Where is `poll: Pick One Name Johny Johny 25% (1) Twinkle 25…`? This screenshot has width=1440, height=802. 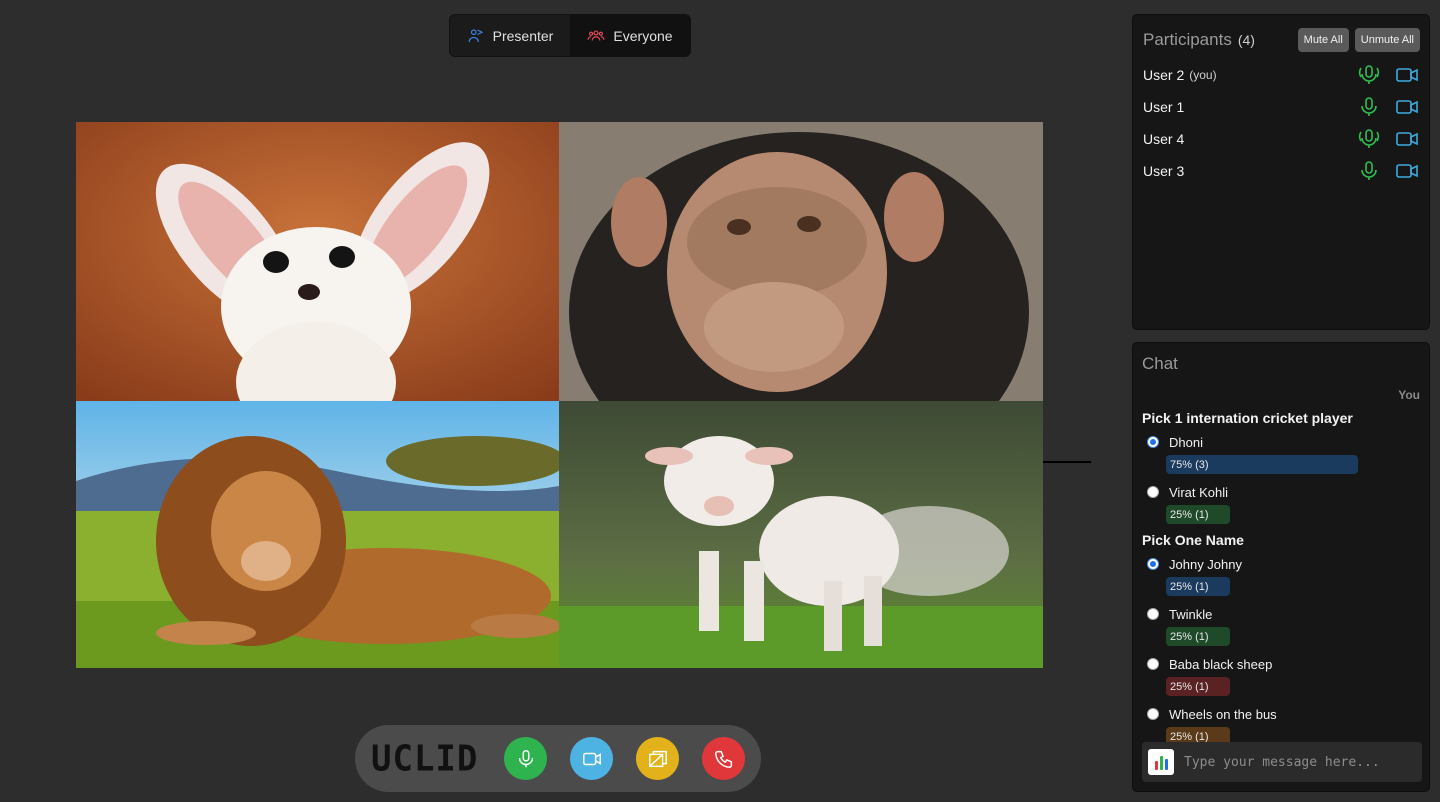 poll: Pick One Name Johny Johny 25% (1) Twinkle 25… is located at coordinates (1281, 639).